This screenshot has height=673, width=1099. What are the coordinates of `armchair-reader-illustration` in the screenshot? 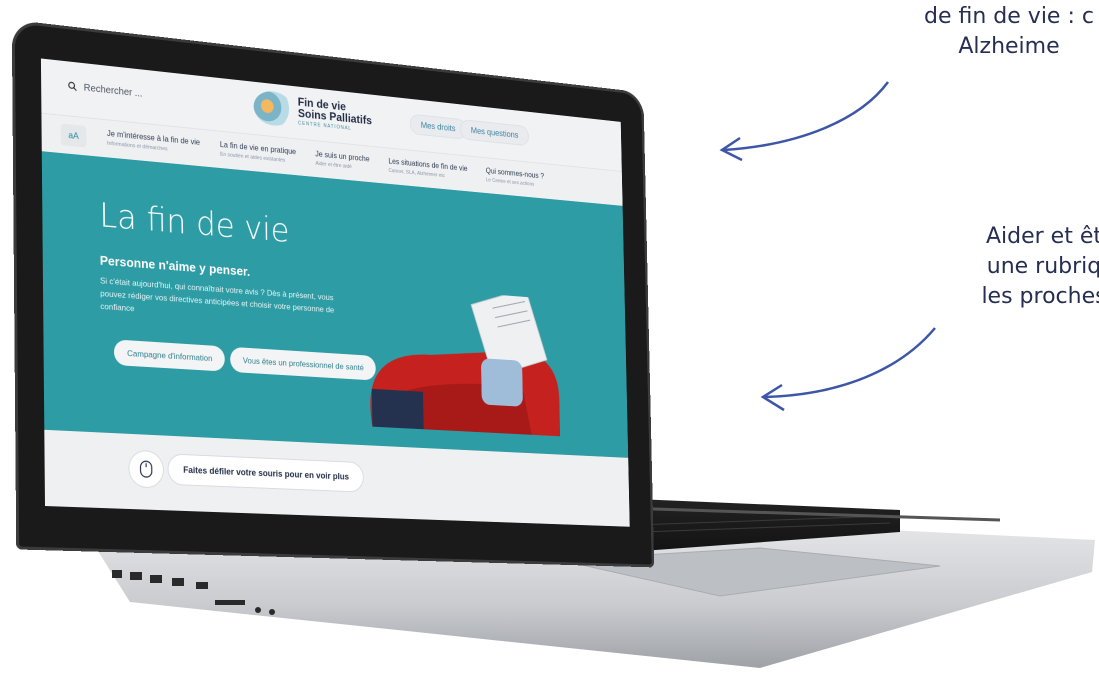 It's located at (465, 360).